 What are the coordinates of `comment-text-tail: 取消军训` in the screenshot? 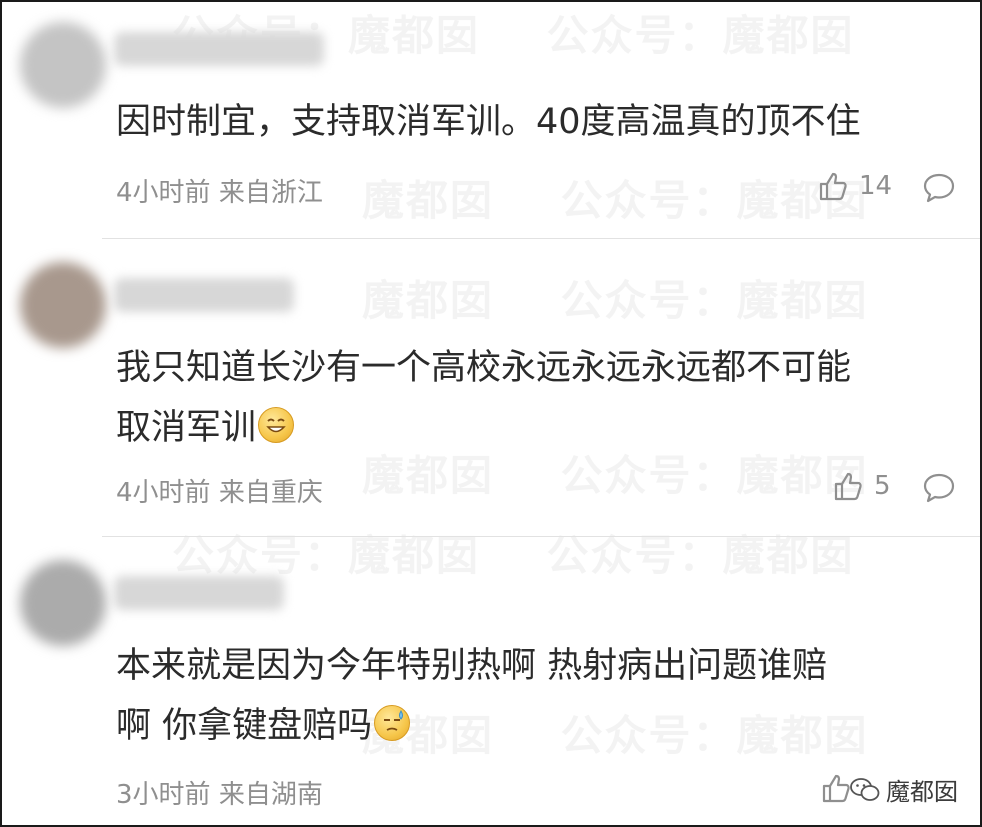 It's located at (186, 428).